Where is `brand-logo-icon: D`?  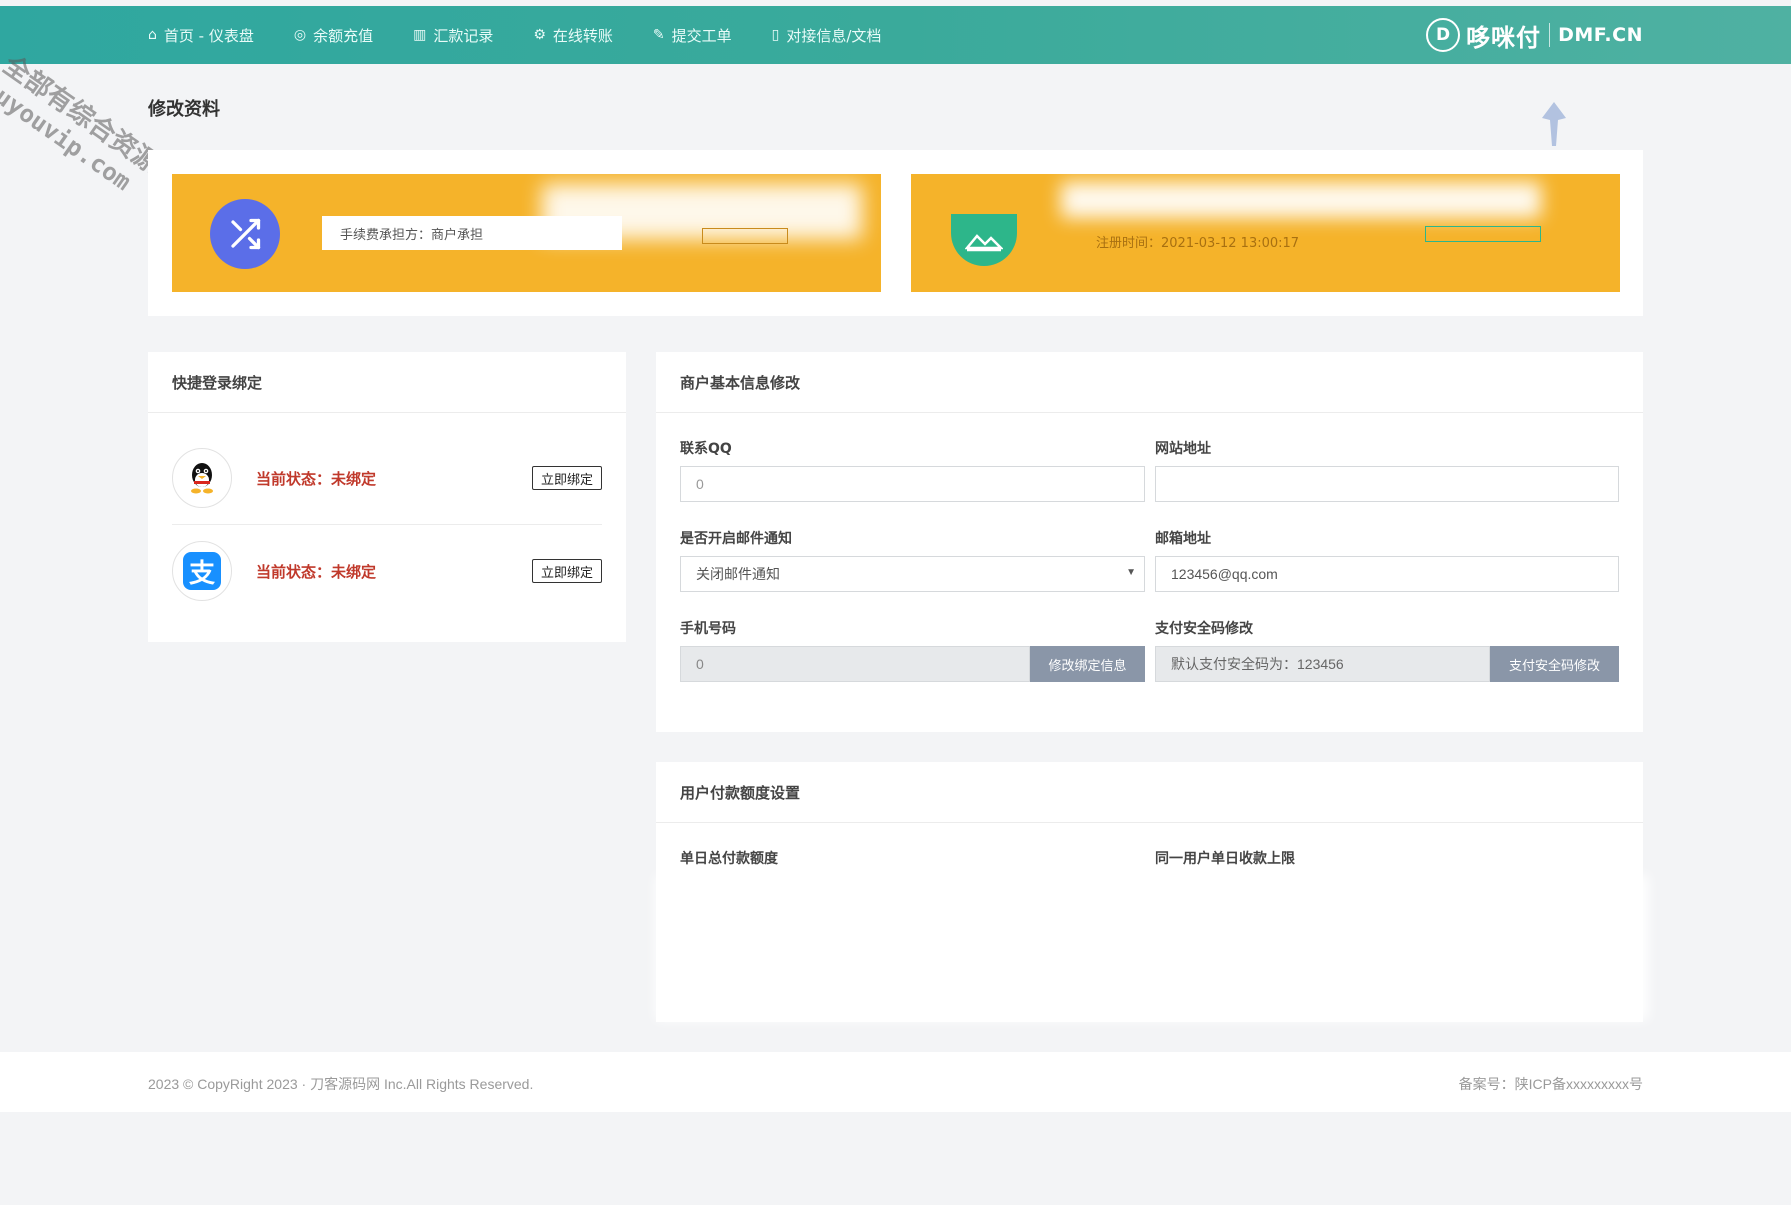 brand-logo-icon: D is located at coordinates (1443, 35).